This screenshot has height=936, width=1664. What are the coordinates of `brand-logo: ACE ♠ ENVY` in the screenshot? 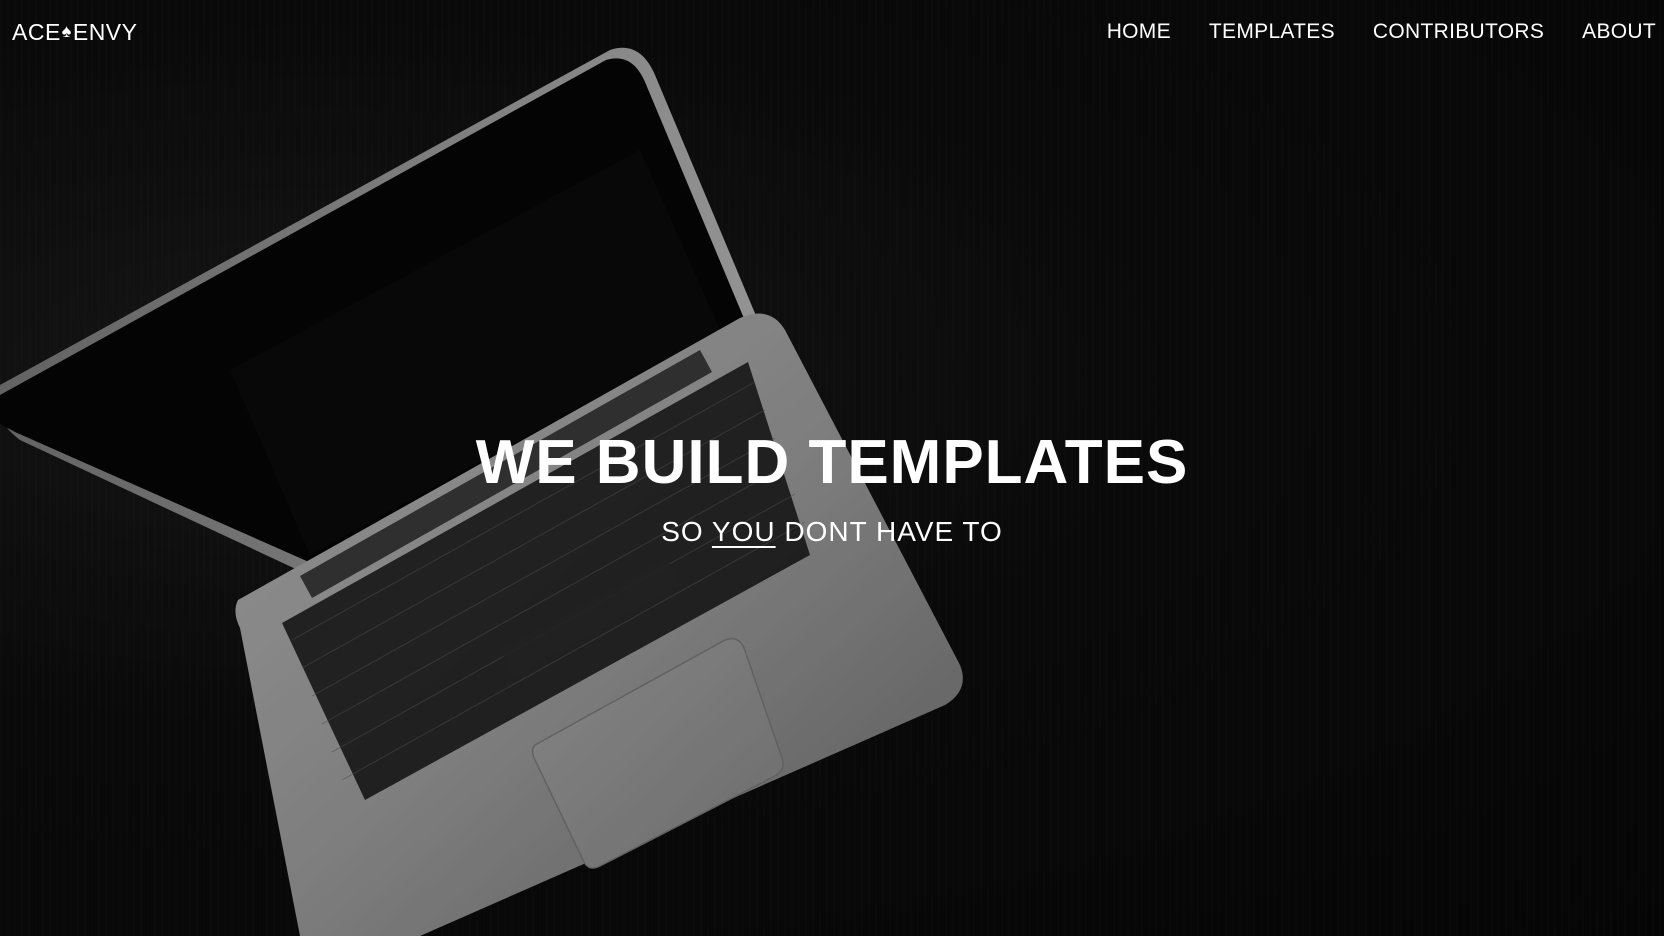 It's located at (75, 32).